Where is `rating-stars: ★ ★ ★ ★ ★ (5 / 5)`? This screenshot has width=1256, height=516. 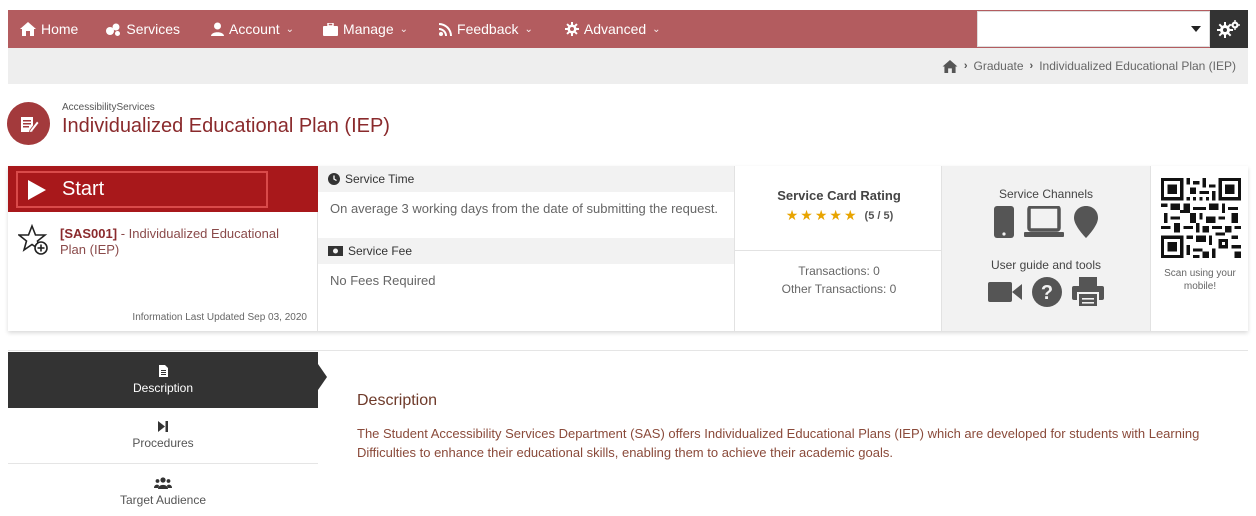 rating-stars: ★ ★ ★ ★ ★ (5 / 5) is located at coordinates (839, 215).